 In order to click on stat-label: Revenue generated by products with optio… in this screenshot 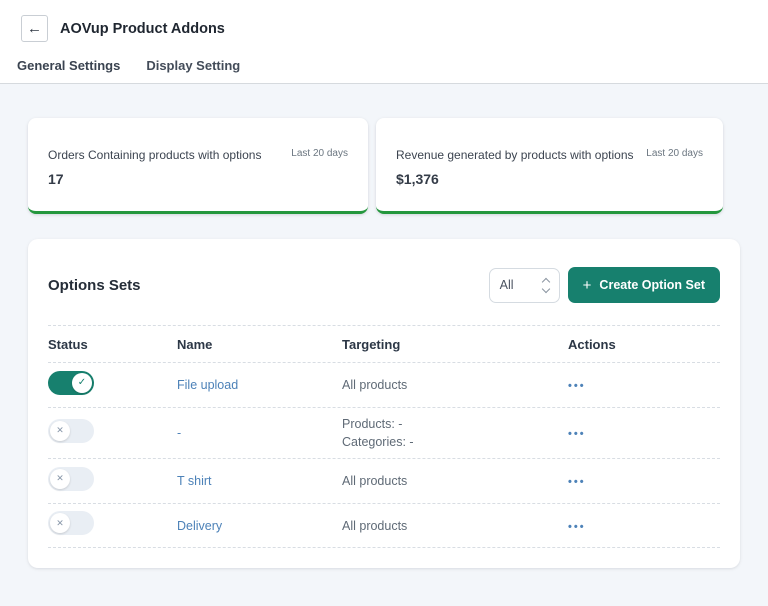, I will do `click(515, 155)`.